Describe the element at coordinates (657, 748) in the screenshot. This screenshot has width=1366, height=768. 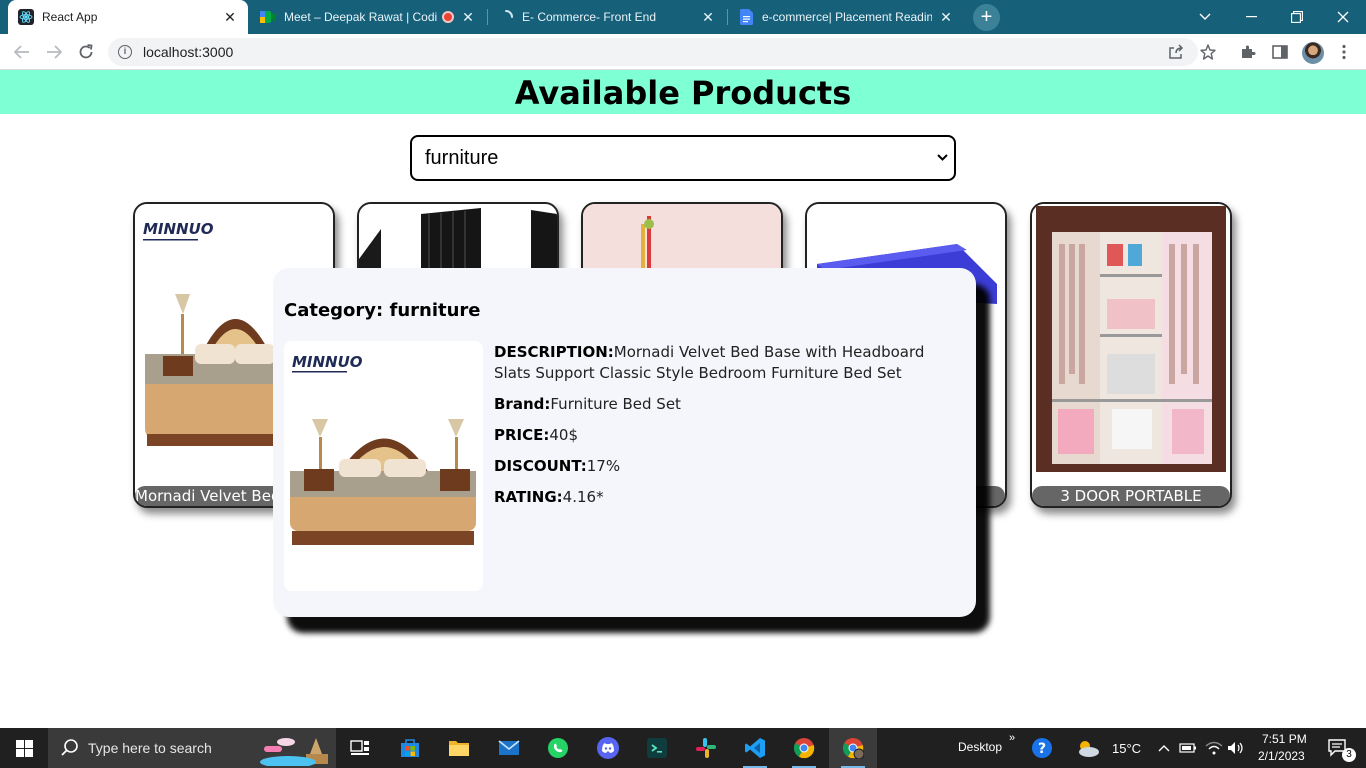
I see `terminal-app-icon` at that location.